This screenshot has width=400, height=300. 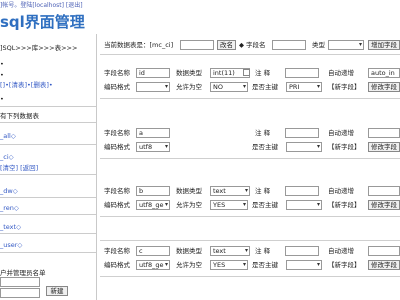 What do you see at coordinates (304, 87) in the screenshot?
I see `primary-key-select: PRI` at bounding box center [304, 87].